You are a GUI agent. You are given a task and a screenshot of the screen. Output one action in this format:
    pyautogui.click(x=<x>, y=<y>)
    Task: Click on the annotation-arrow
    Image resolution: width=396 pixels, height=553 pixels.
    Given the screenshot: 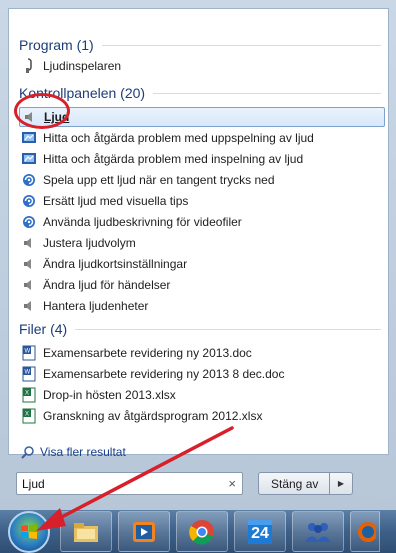 What is the action you would take?
    pyautogui.click(x=135, y=478)
    